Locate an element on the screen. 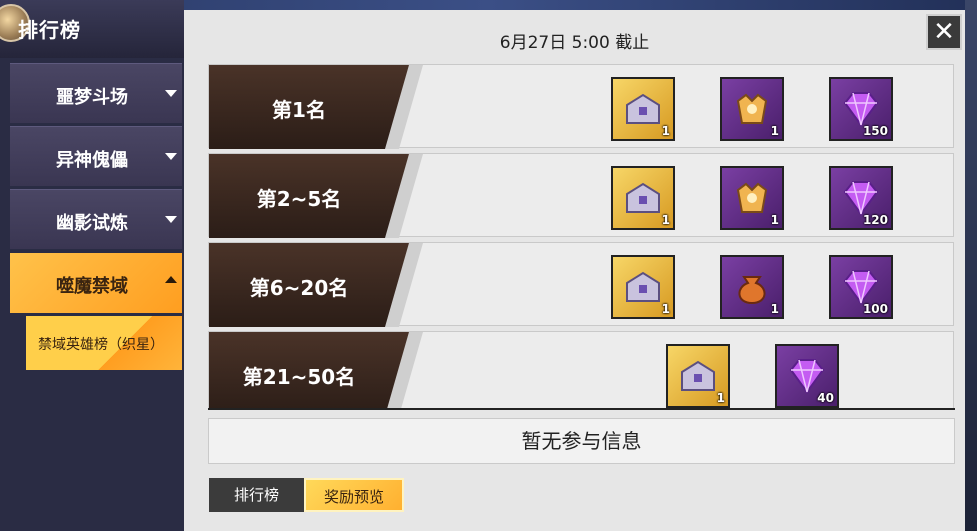 The height and width of the screenshot is (531, 977). reward-row: 第6~20名 1 1 100 is located at coordinates (581, 284).